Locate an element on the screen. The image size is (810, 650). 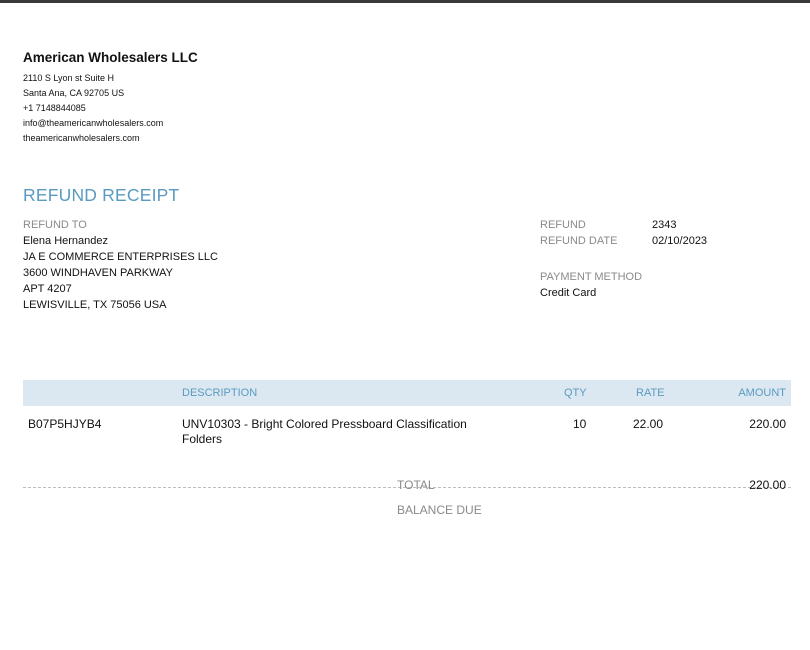
total-row: TOTAL 220.00 is located at coordinates (594, 490).